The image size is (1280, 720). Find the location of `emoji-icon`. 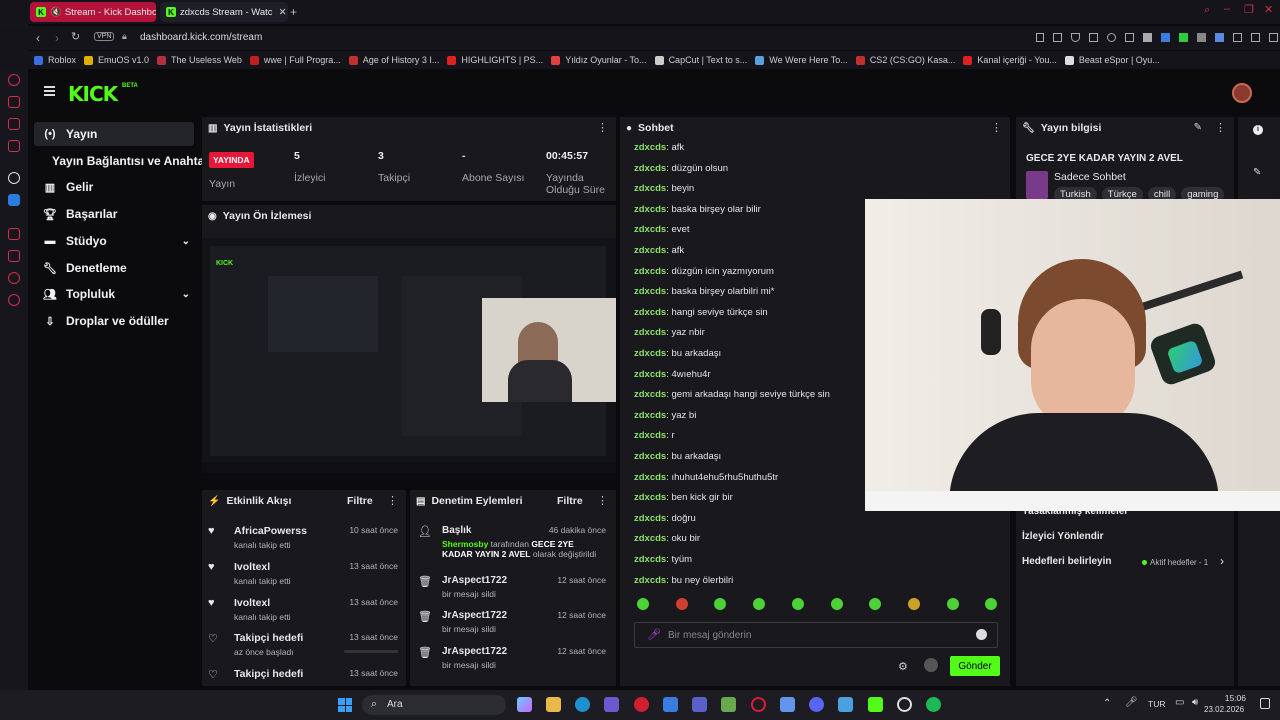

emoji-icon is located at coordinates (981, 634).